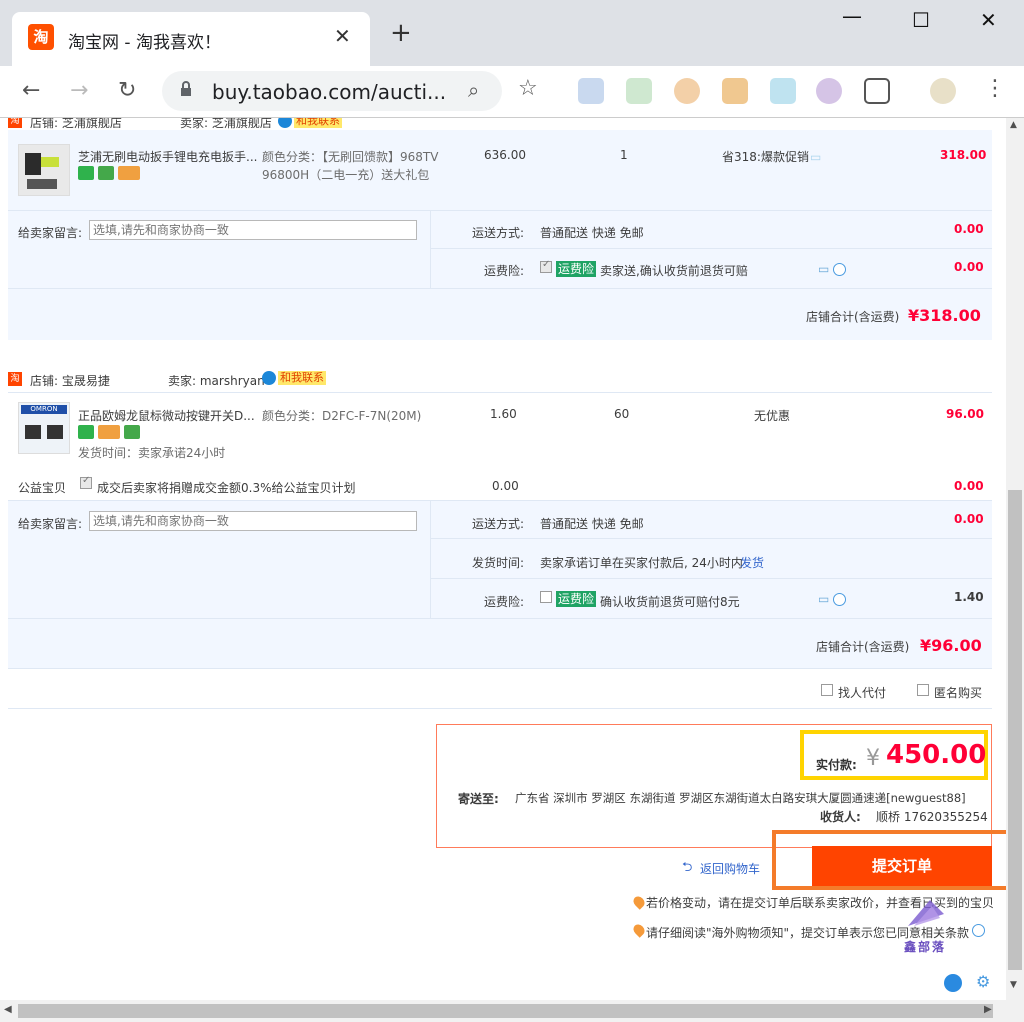  I want to click on settings-gear-icon: ⚙, so click(983, 981).